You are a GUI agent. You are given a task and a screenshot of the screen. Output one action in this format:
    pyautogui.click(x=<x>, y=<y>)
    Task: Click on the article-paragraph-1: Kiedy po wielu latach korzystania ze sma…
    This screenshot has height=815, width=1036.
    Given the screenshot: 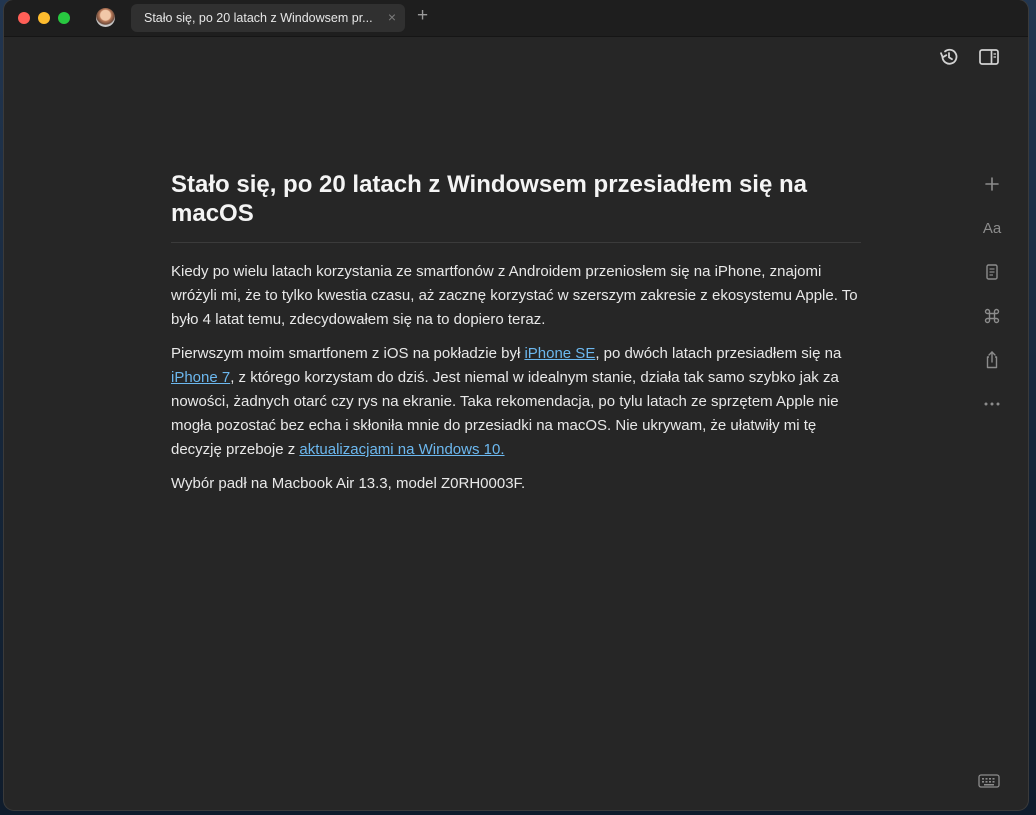 What is the action you would take?
    pyautogui.click(x=514, y=295)
    